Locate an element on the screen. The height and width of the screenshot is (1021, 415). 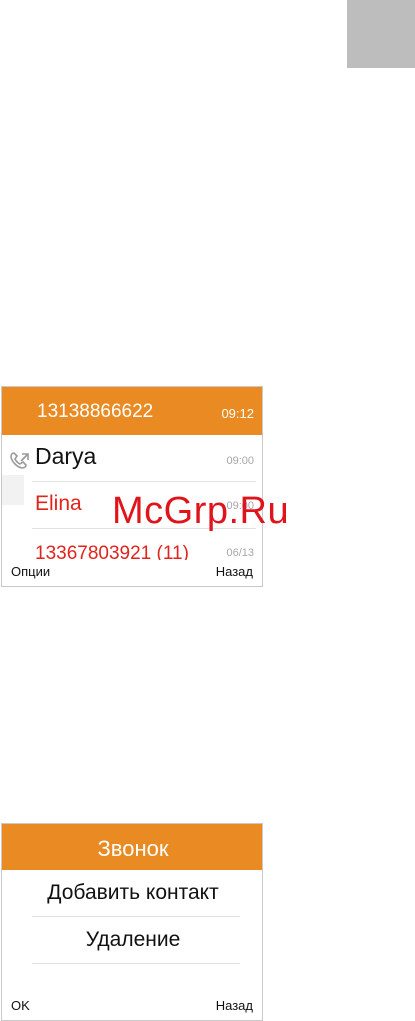
menu-title: Звонок is located at coordinates (133, 848).